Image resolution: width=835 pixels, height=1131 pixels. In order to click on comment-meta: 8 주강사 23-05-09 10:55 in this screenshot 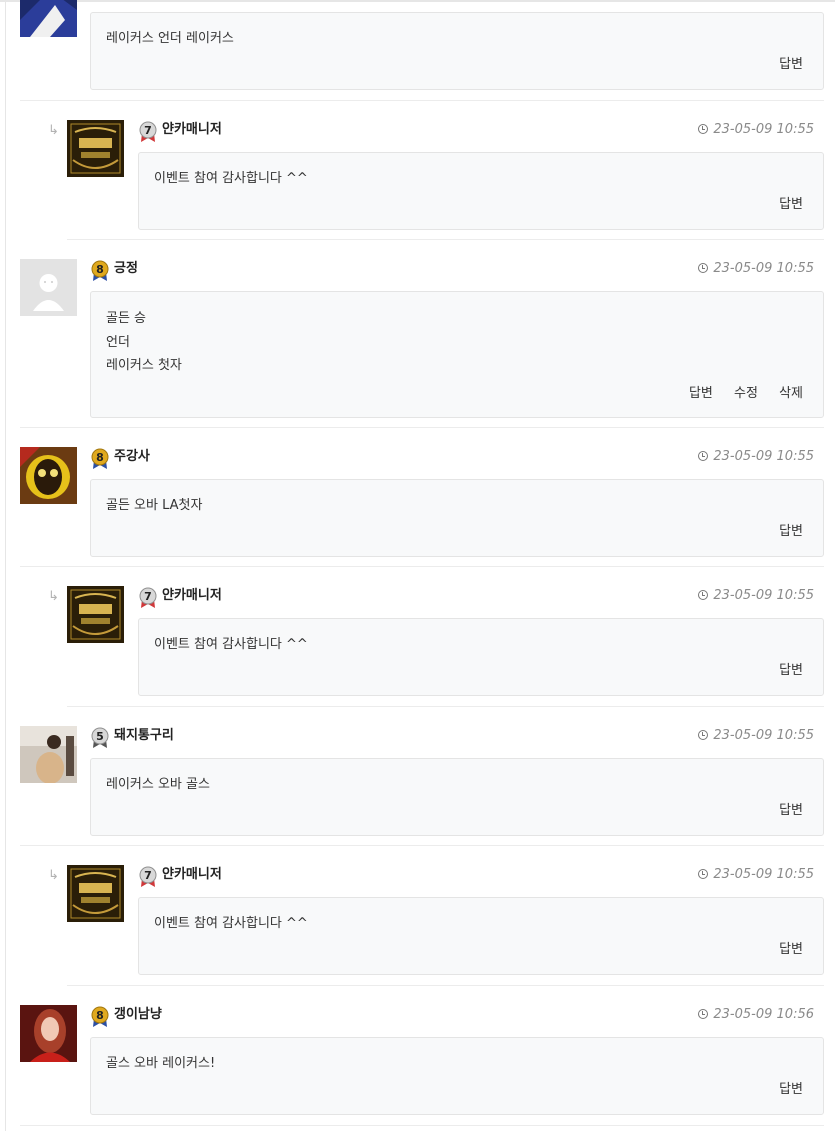, I will do `click(457, 458)`.